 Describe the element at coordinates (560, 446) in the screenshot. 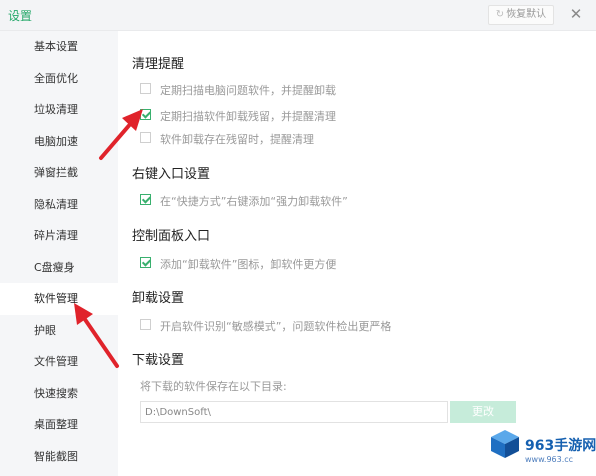

I see `watermark-text: 963手游网` at that location.